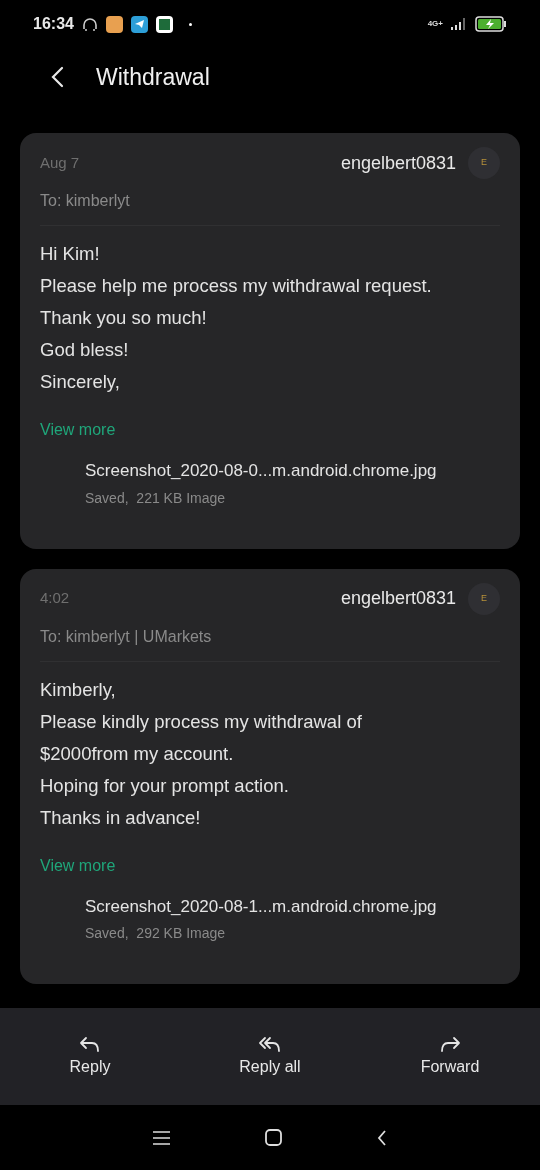 The height and width of the screenshot is (1170, 540). I want to click on message-line: Please help me process my withdrawal request., so click(236, 286).